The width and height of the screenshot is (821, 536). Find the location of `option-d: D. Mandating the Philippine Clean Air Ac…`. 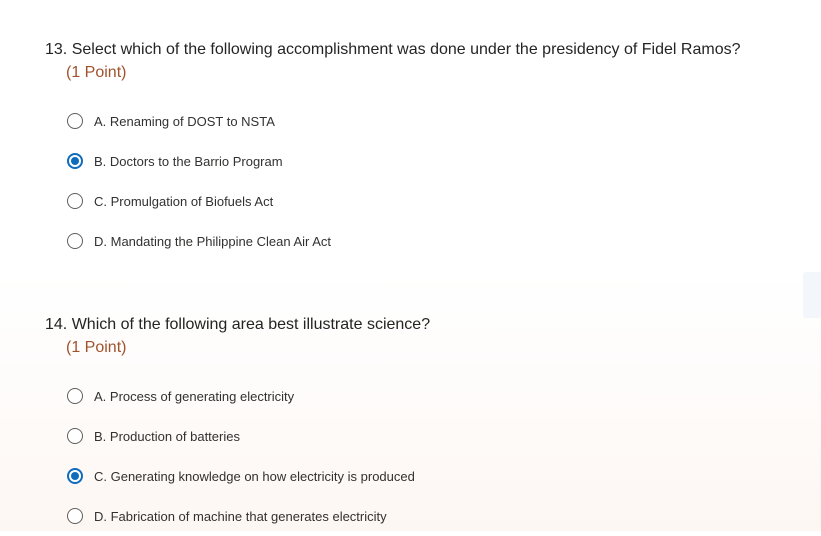

option-d: D. Mandating the Philippine Clean Air Ac… is located at coordinates (403, 241).